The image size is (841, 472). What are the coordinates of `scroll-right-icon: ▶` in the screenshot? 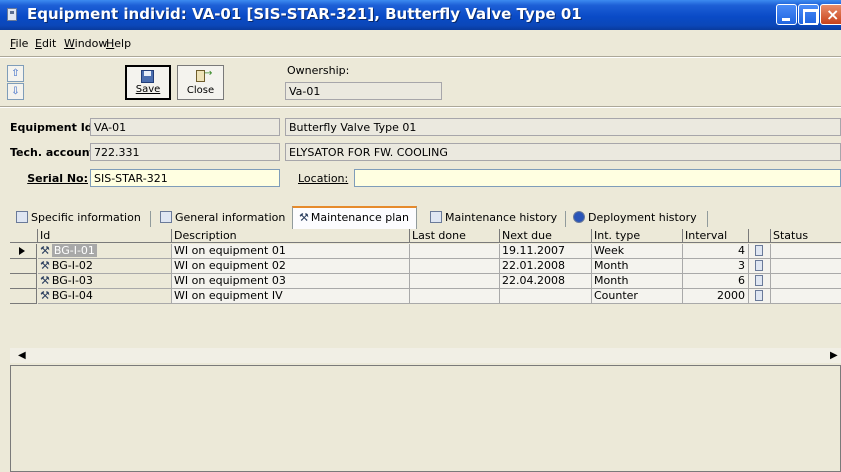 It's located at (834, 355).